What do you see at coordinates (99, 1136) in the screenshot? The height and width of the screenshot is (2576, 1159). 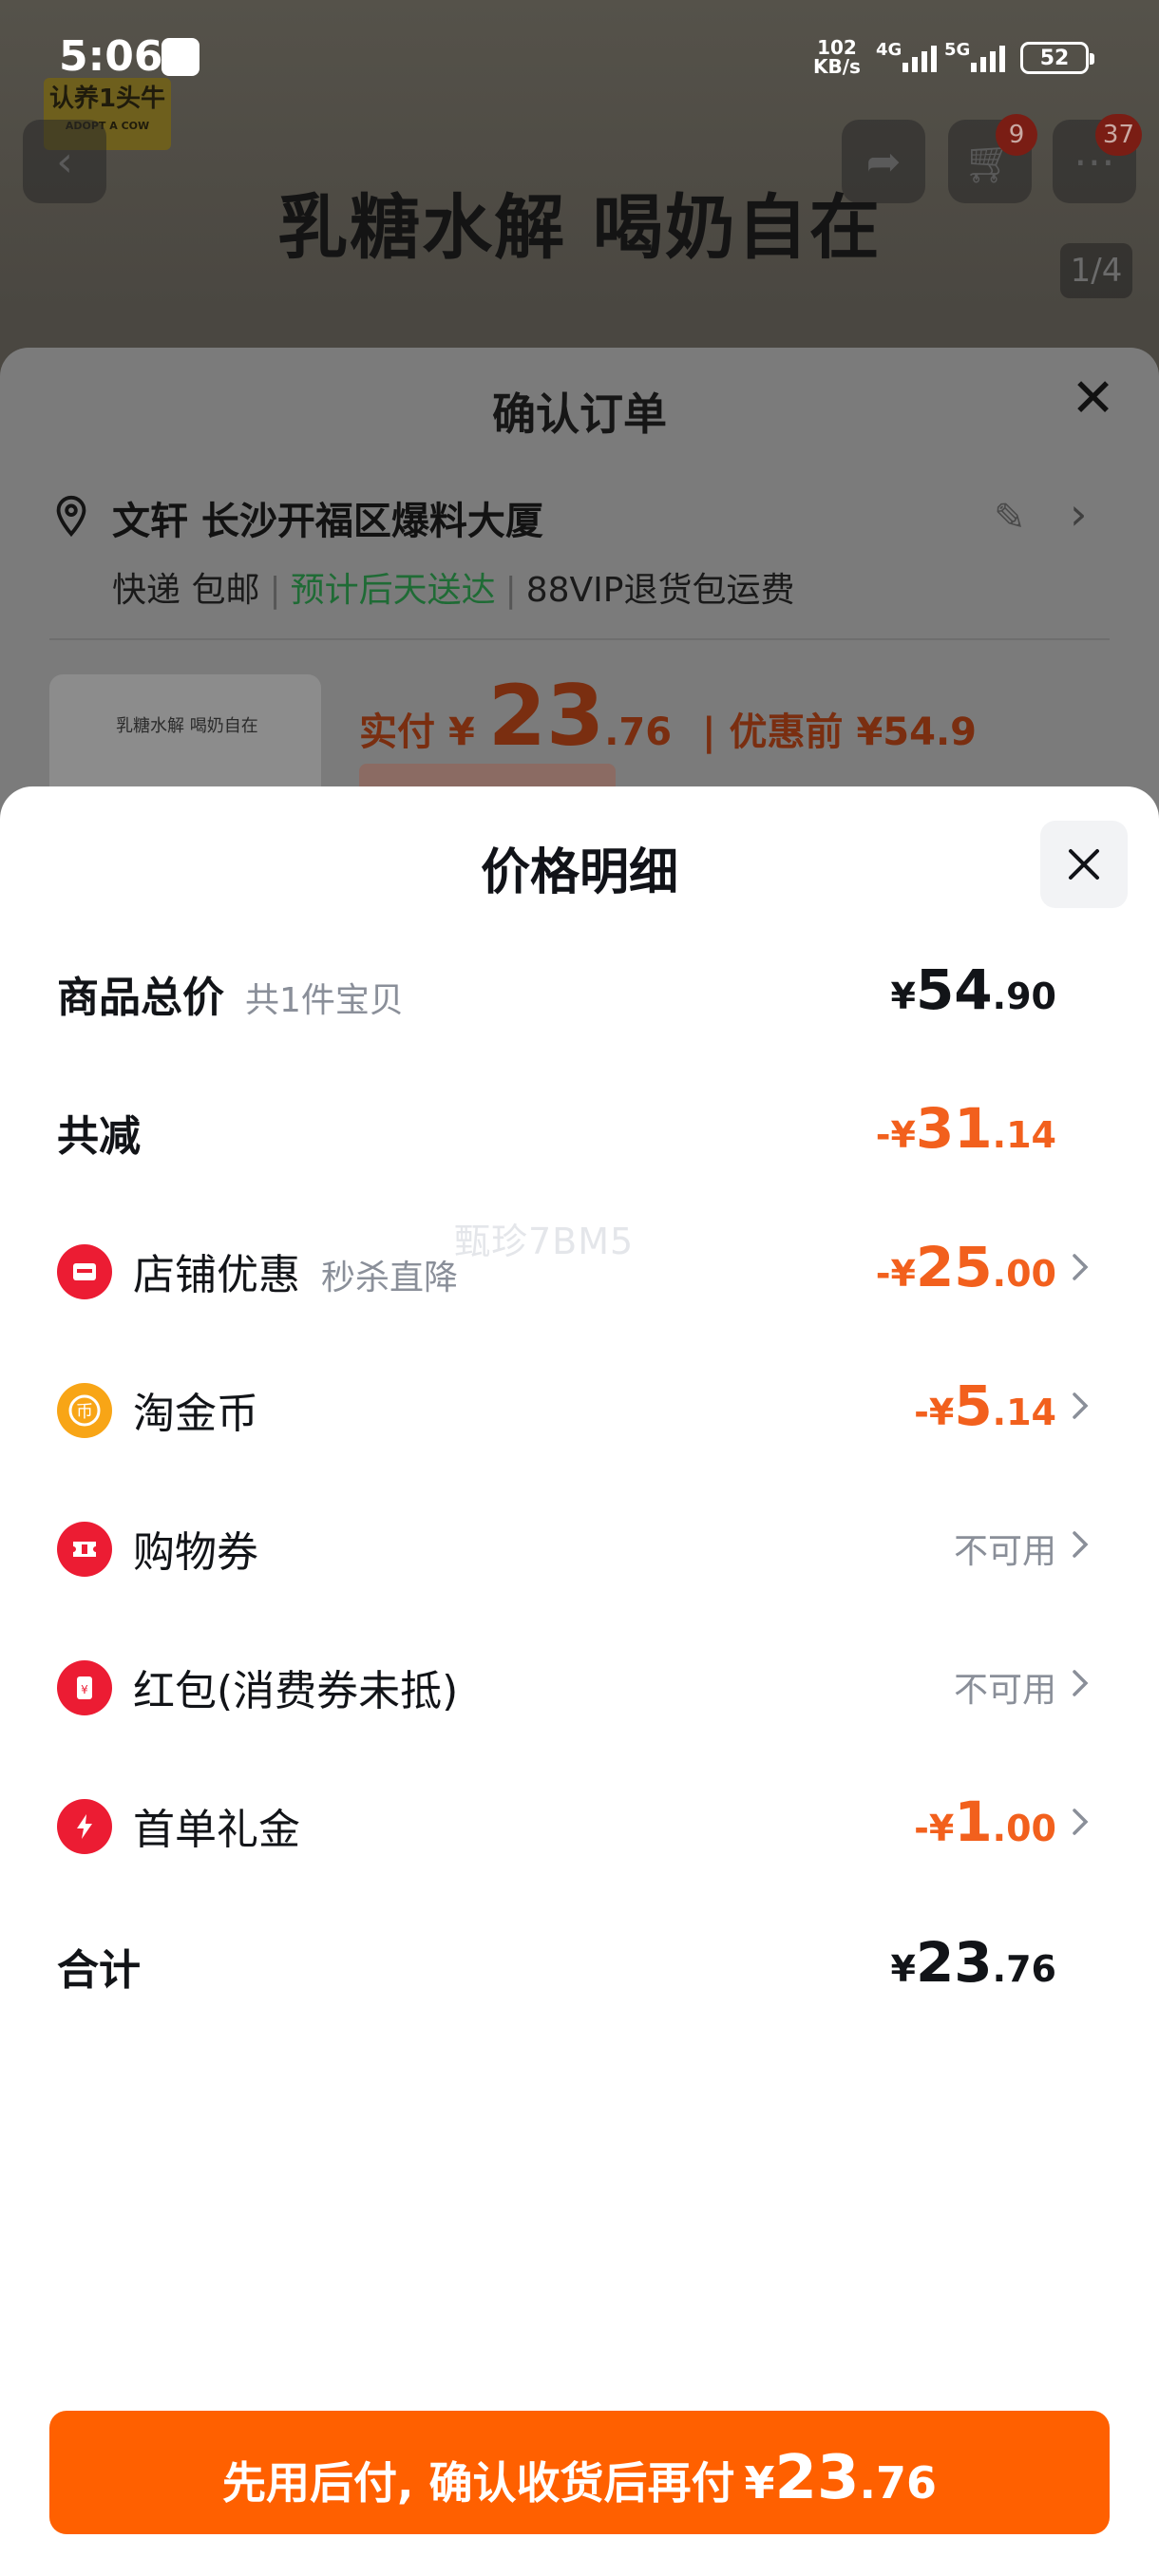 I see `row-label: 共减` at bounding box center [99, 1136].